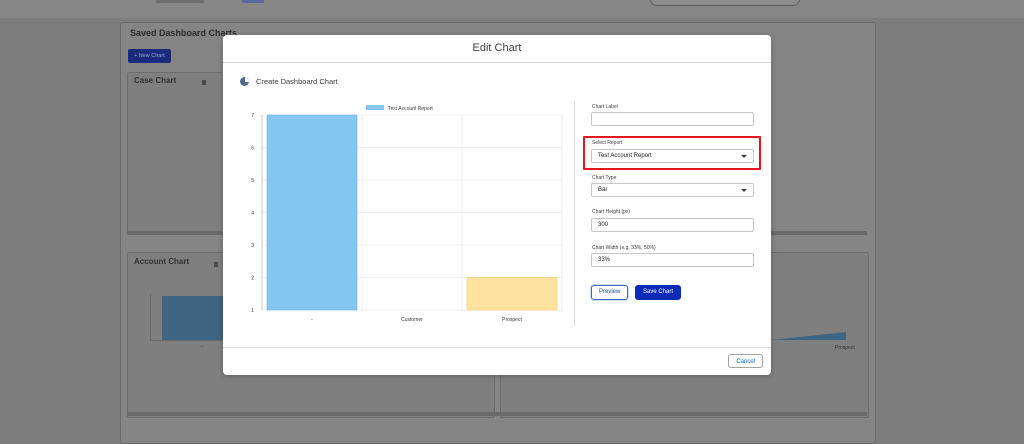  Describe the element at coordinates (672, 190) in the screenshot. I see `chart-type-dropdown: Bar` at that location.